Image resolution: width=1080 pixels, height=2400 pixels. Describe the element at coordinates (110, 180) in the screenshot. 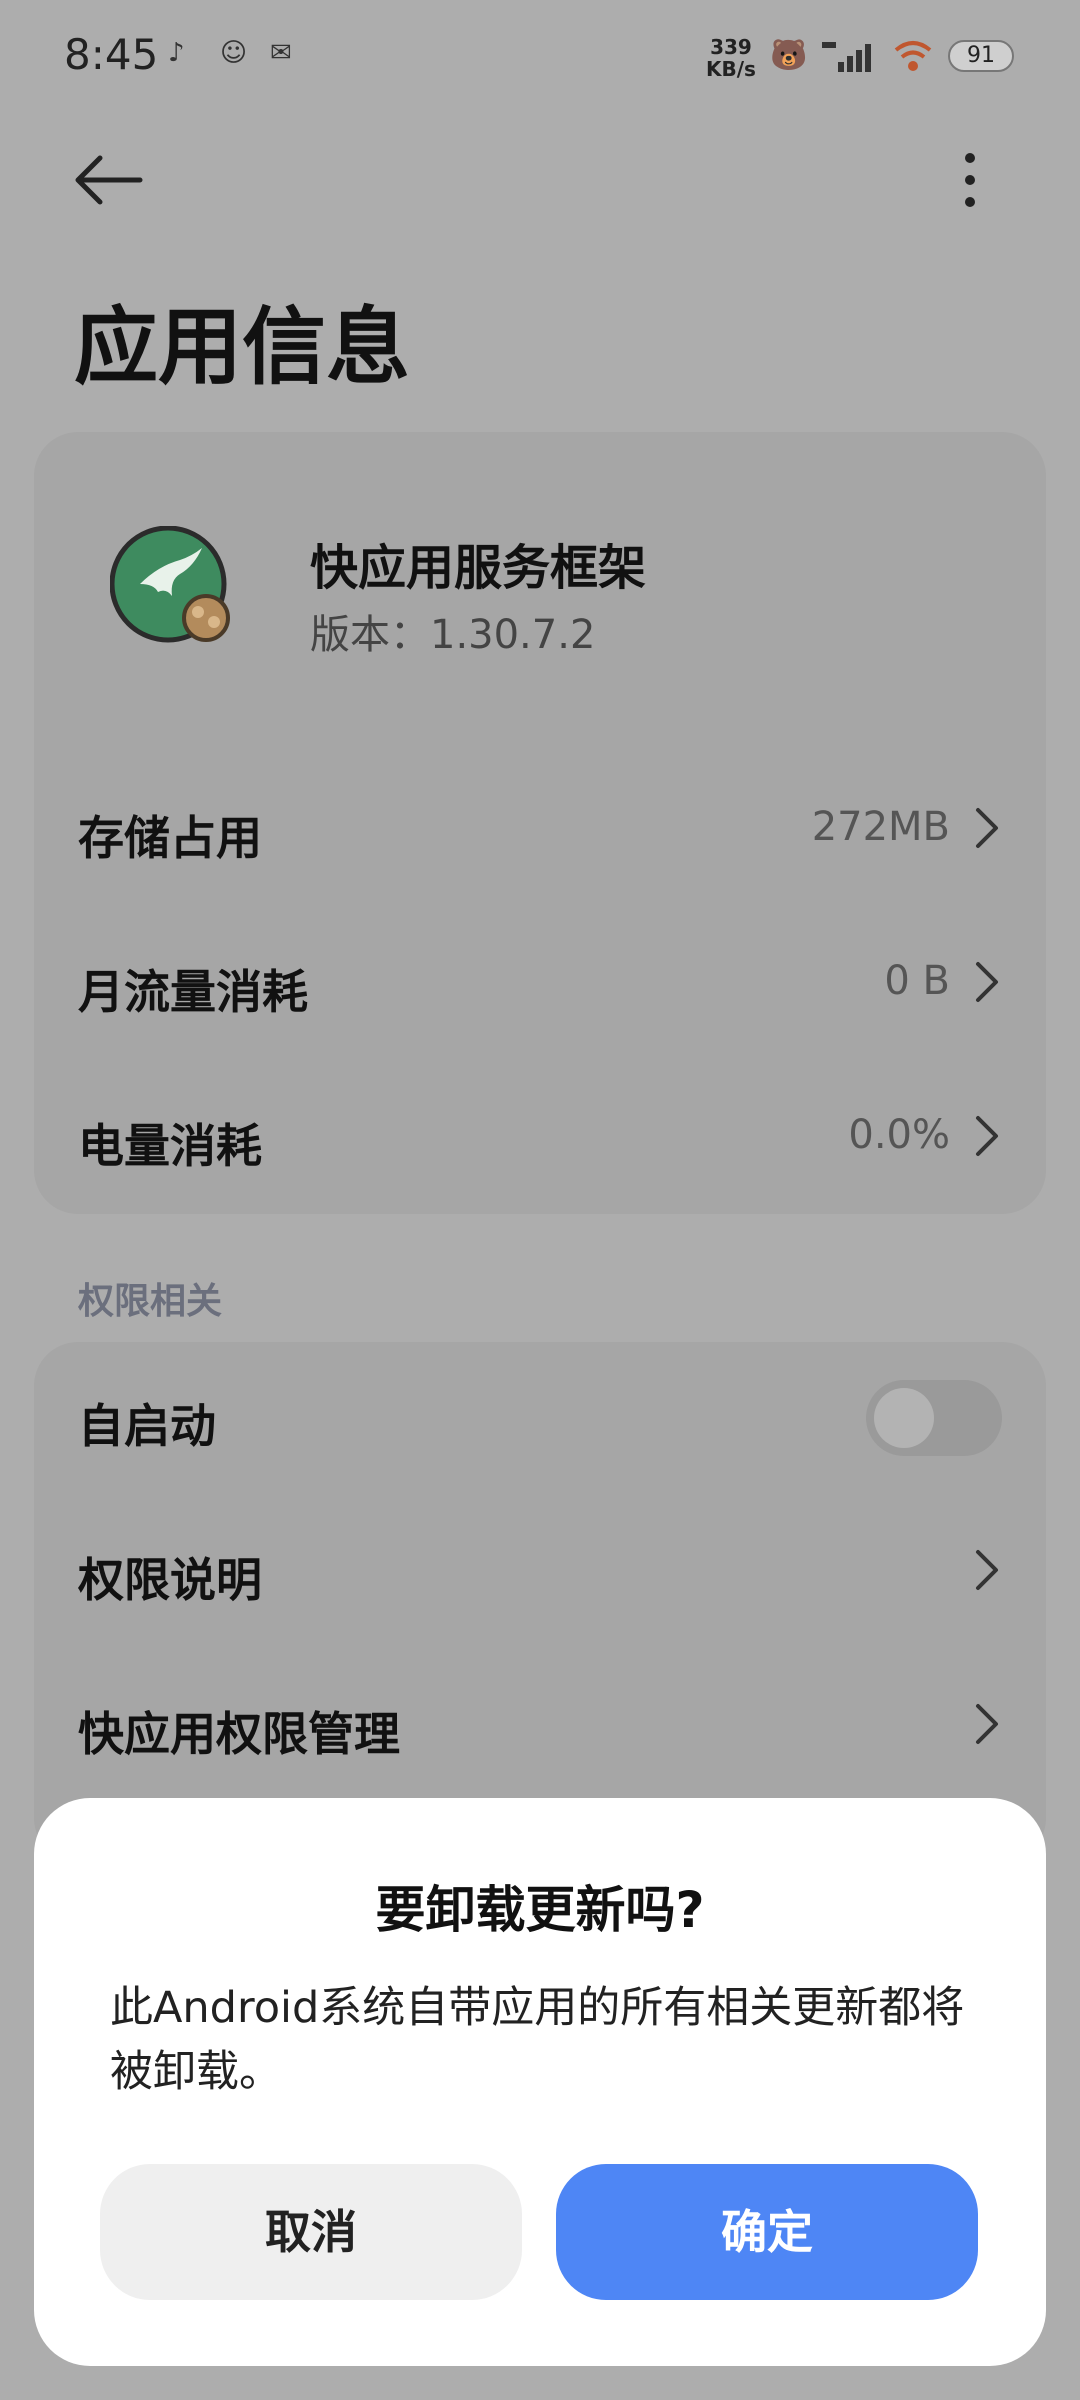

I see `back-arrow-icon` at that location.